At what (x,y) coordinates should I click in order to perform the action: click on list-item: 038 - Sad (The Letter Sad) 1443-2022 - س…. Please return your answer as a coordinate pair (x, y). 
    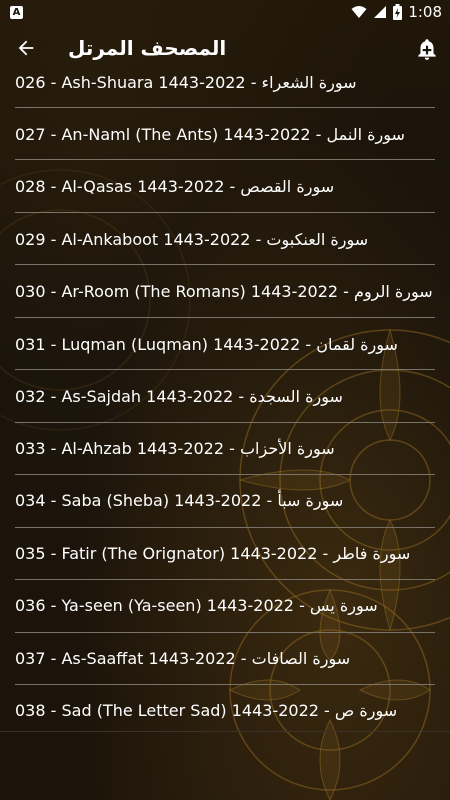
    Looking at the image, I should click on (225, 710).